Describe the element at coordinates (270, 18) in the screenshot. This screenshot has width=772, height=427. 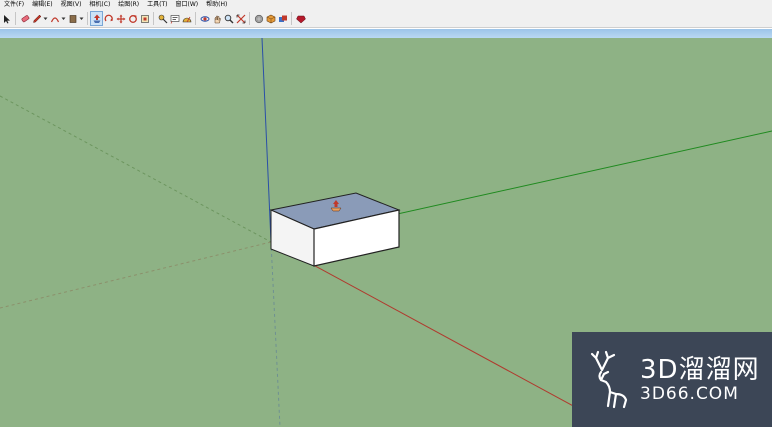
I see `extension-warehouse-icon` at that location.